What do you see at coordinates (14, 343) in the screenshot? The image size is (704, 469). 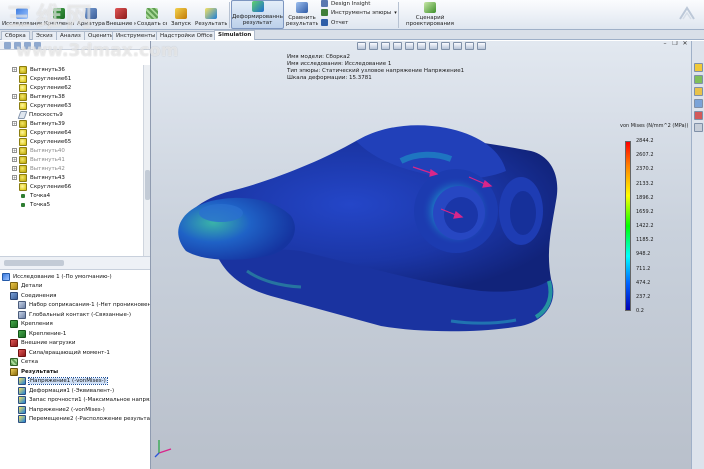 I see `external-loads-icon` at bounding box center [14, 343].